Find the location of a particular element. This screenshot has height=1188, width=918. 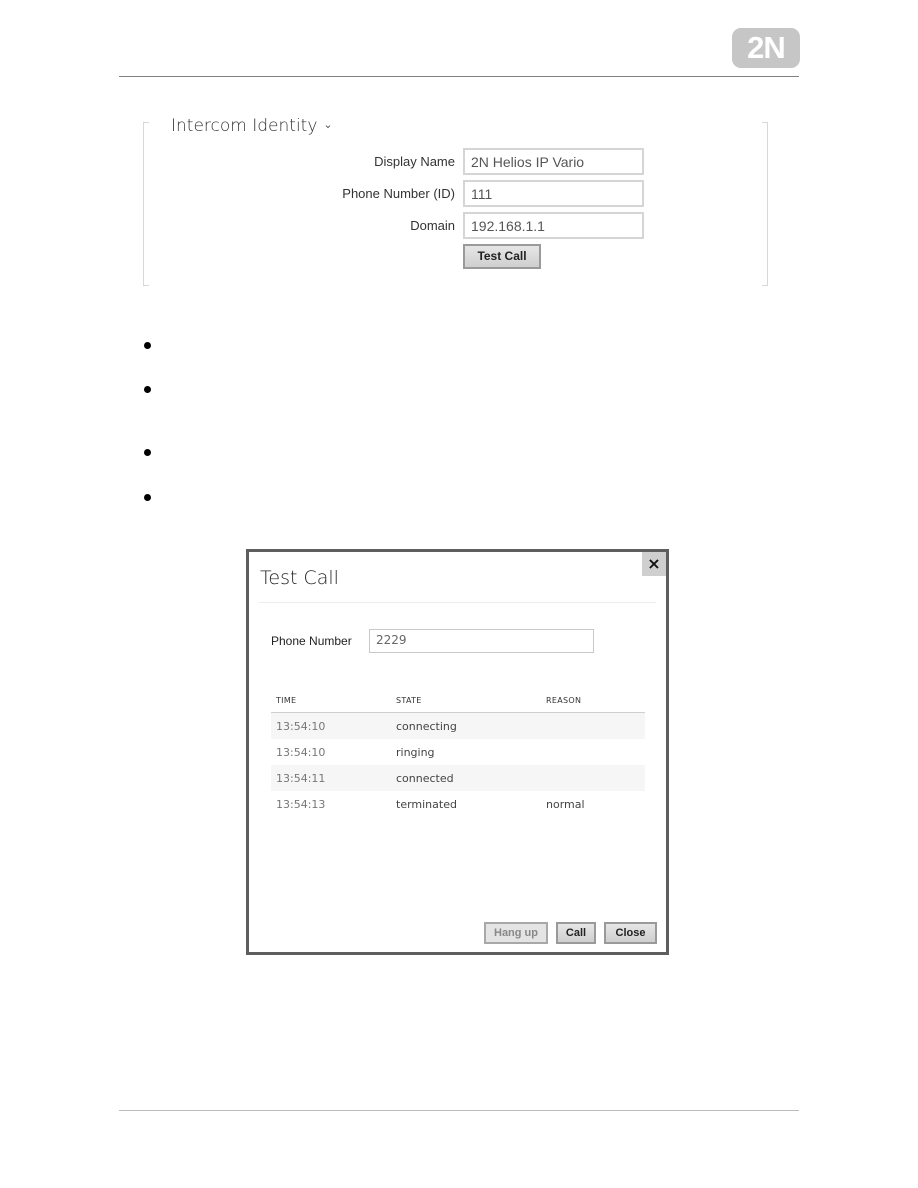

column-header-state: STATE is located at coordinates (466, 701).